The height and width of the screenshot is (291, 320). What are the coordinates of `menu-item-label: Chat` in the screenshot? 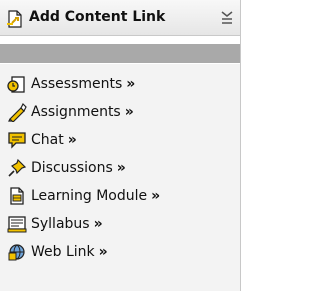 It's located at (47, 140).